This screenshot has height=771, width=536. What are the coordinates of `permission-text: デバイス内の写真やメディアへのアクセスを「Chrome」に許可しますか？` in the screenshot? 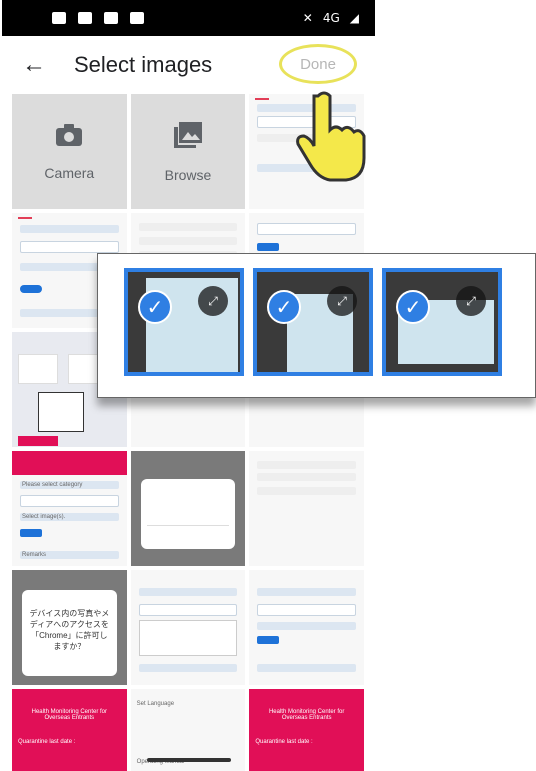 It's located at (69, 630).